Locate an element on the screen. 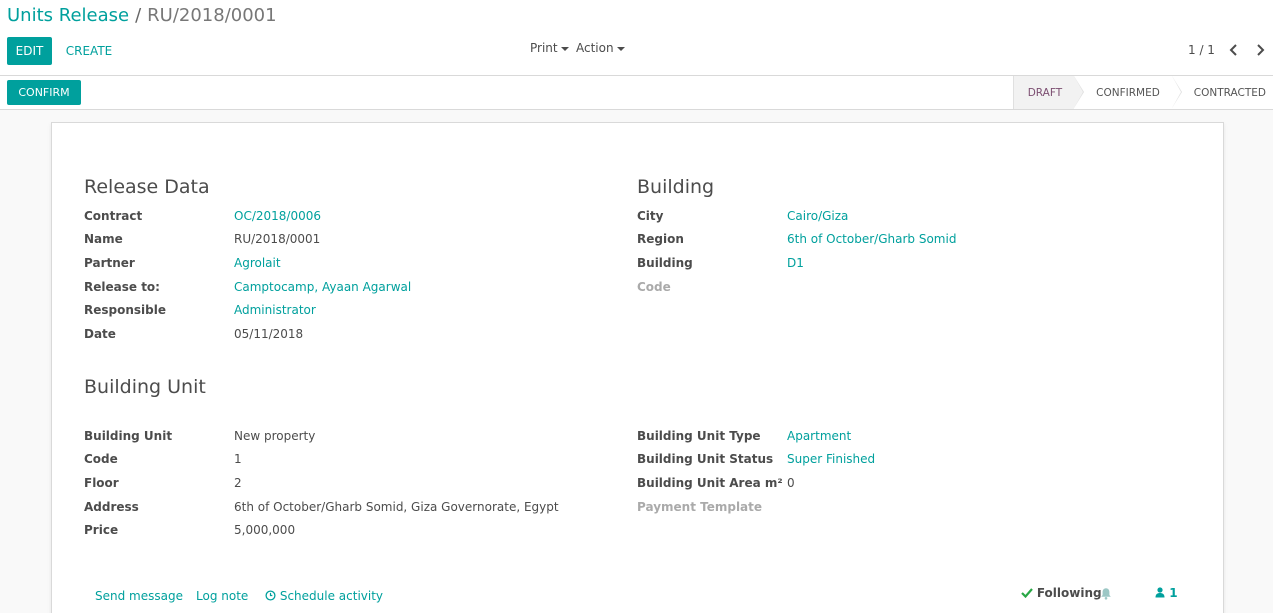  field-value-building: D1 is located at coordinates (795, 263).